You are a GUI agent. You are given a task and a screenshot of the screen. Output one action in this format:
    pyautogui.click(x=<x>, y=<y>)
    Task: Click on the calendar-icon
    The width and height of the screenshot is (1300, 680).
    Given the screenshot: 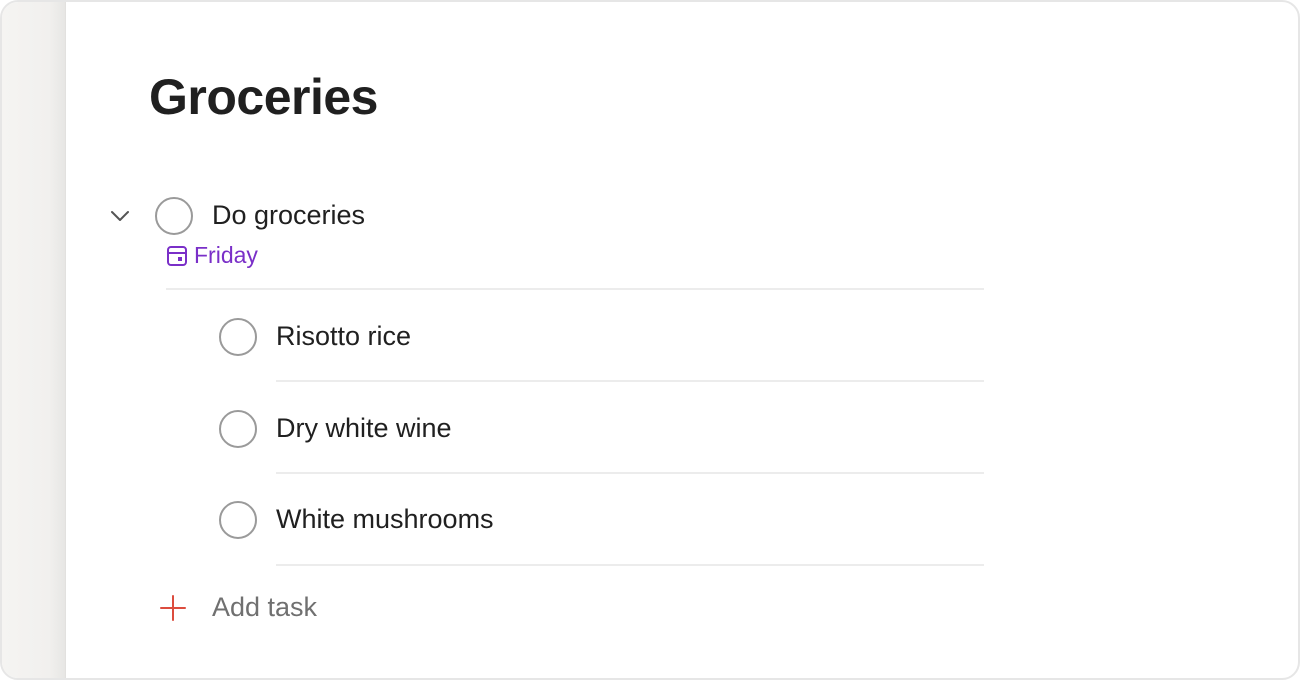 What is the action you would take?
    pyautogui.click(x=177, y=255)
    